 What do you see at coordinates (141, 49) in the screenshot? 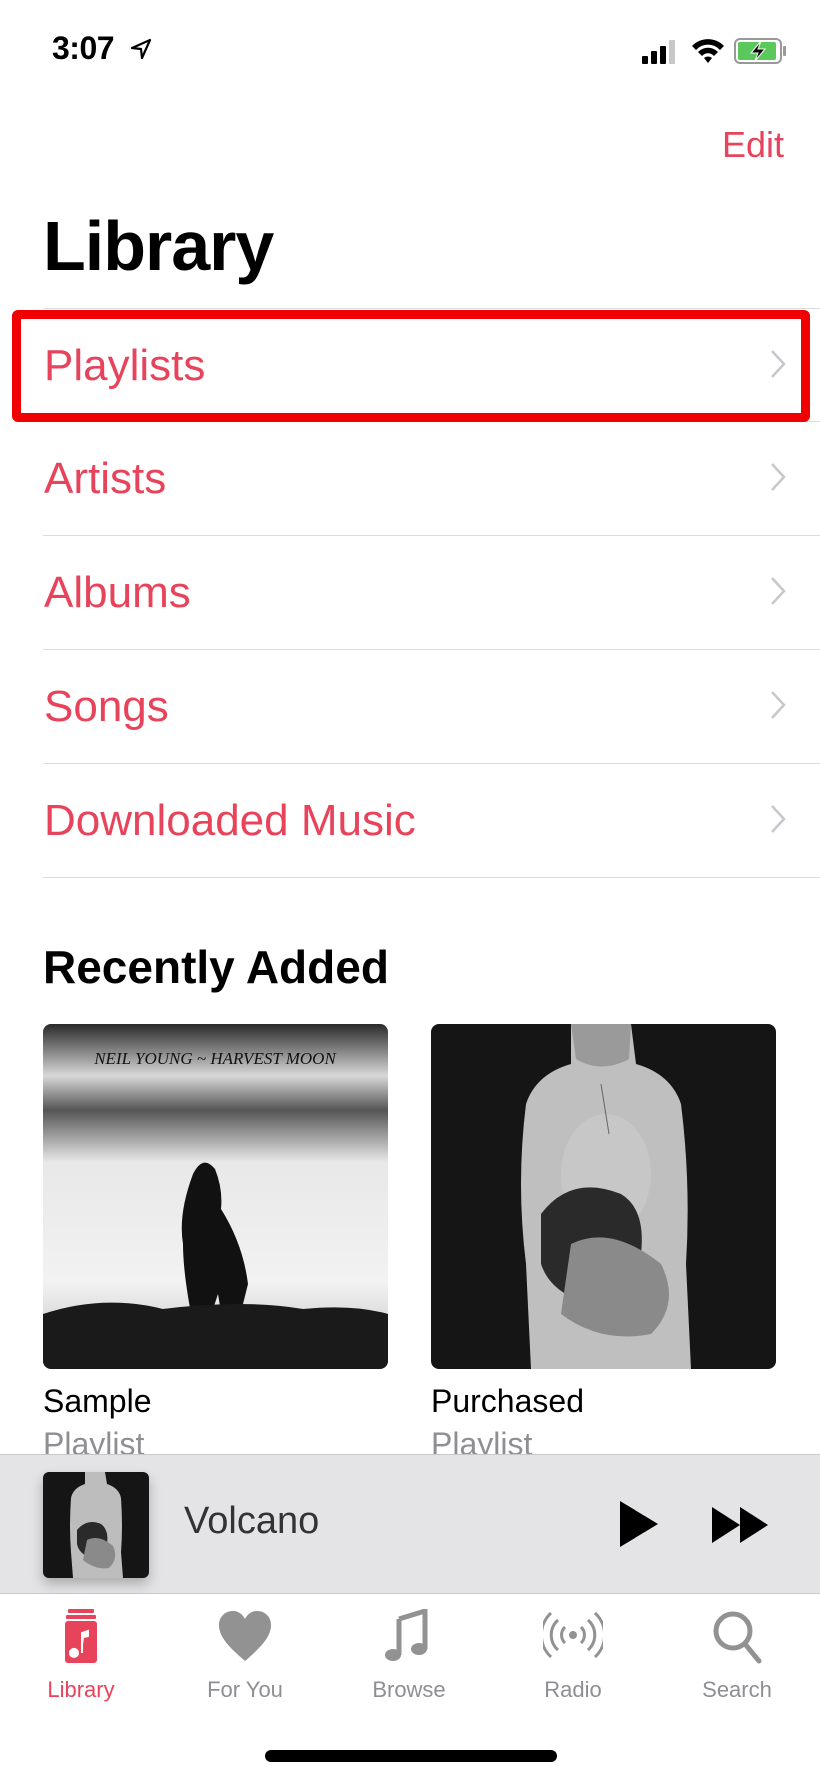
I see `location-arrow-icon` at bounding box center [141, 49].